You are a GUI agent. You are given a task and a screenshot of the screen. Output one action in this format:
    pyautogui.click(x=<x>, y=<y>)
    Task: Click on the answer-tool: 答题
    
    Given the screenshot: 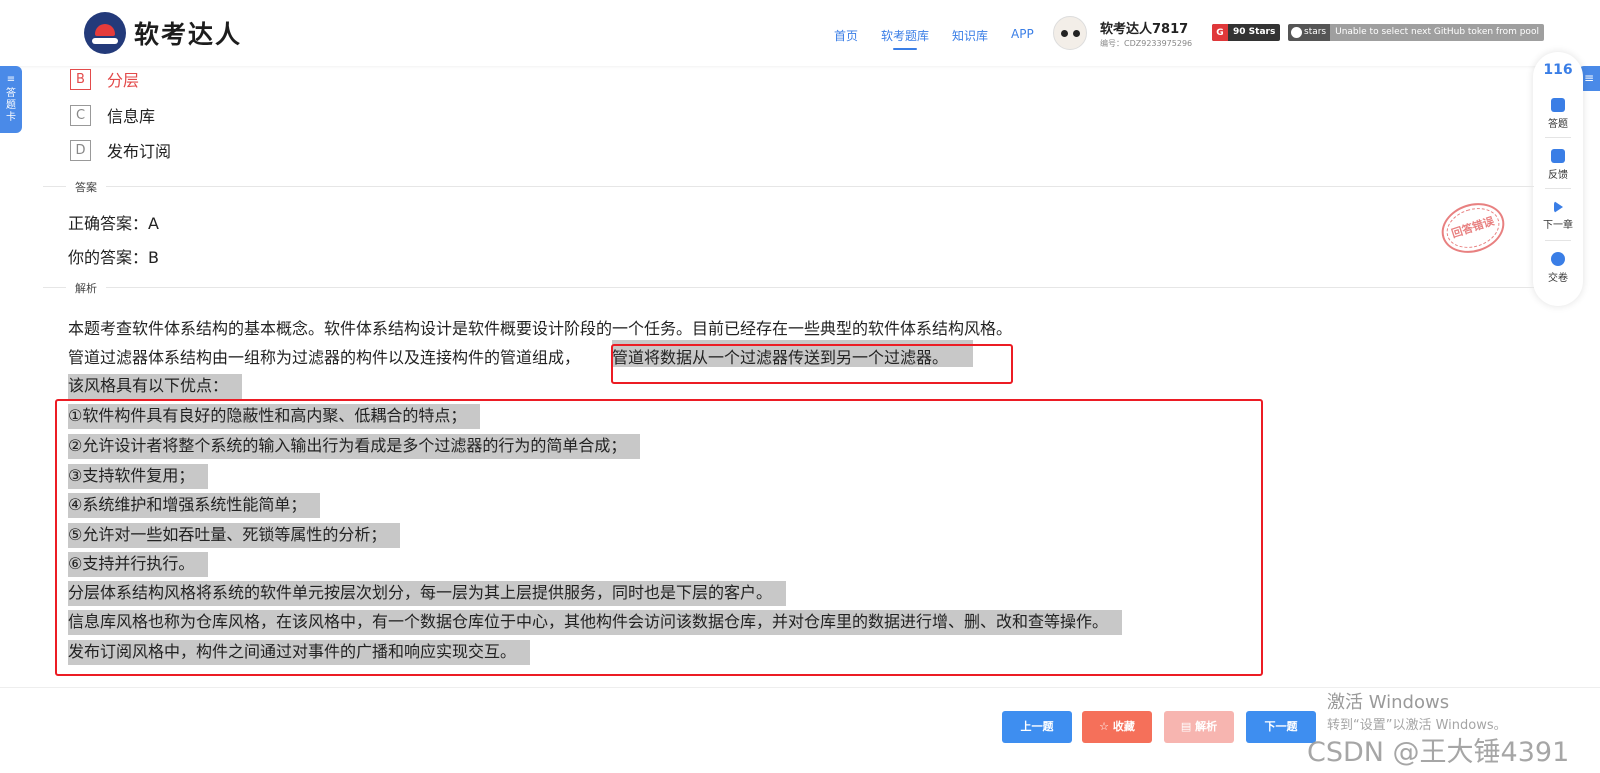 What is the action you would take?
    pyautogui.click(x=1558, y=114)
    